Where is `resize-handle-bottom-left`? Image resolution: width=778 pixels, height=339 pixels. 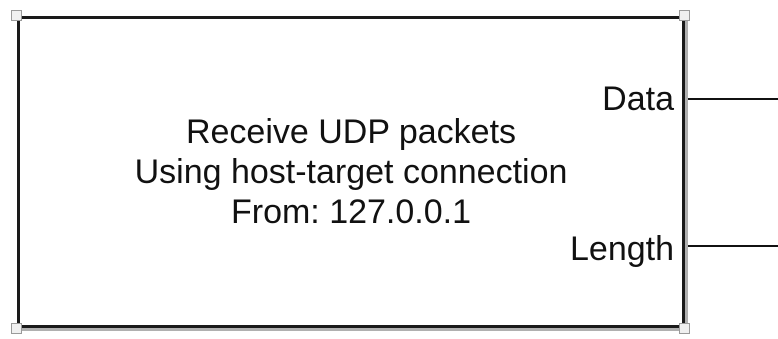 resize-handle-bottom-left is located at coordinates (16, 328).